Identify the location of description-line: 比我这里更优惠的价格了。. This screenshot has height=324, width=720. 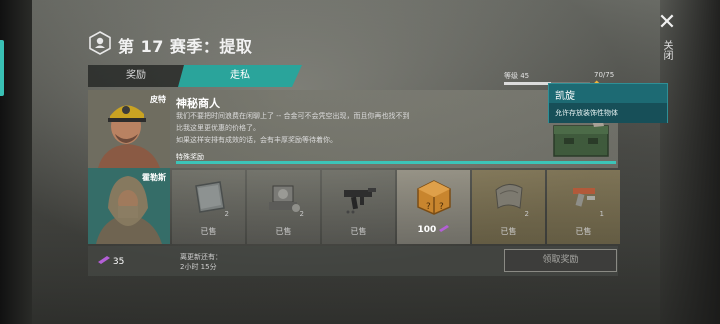
(218, 128).